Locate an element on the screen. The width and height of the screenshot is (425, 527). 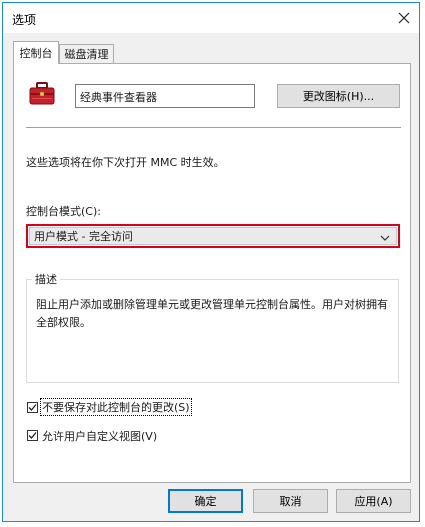
console-mode-selected: 用户模式 - 完全访问 is located at coordinates (83, 236).